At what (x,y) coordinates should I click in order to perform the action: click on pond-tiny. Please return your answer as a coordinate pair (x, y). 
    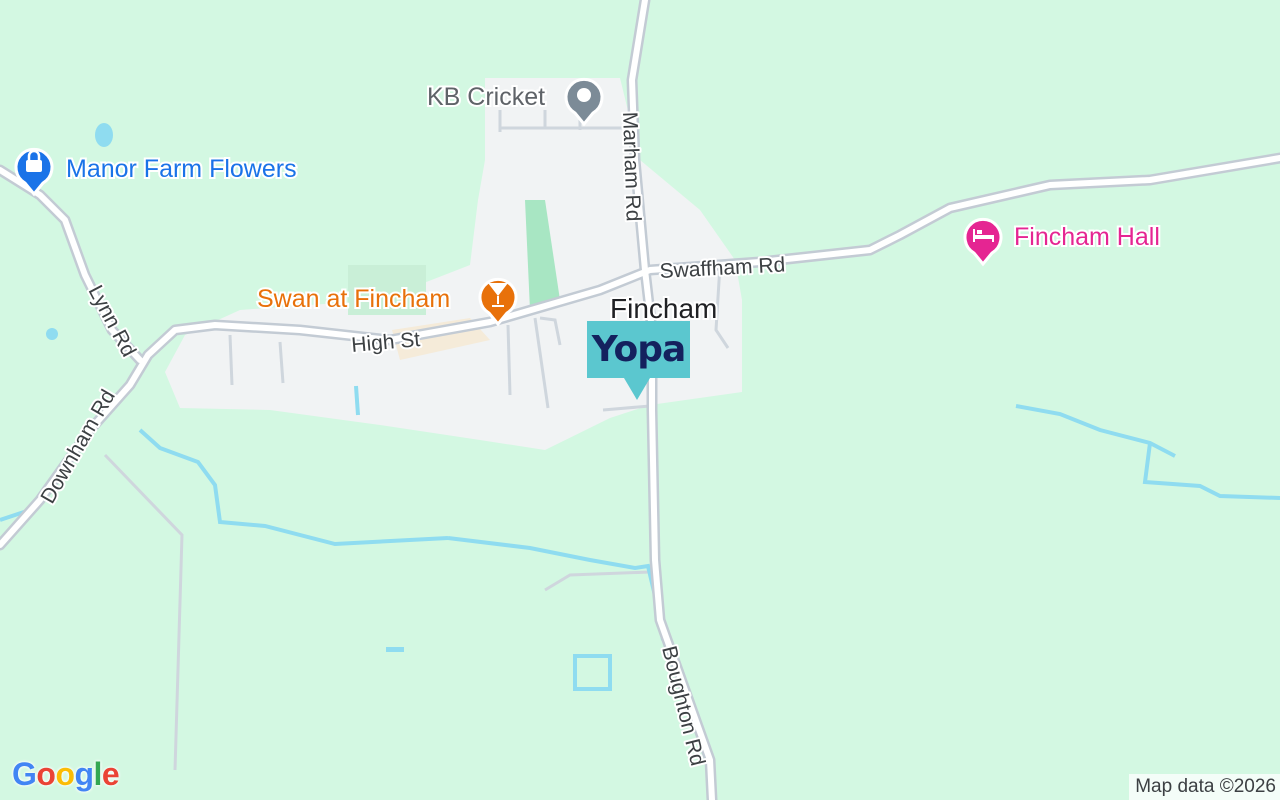
    Looking at the image, I should click on (395, 649).